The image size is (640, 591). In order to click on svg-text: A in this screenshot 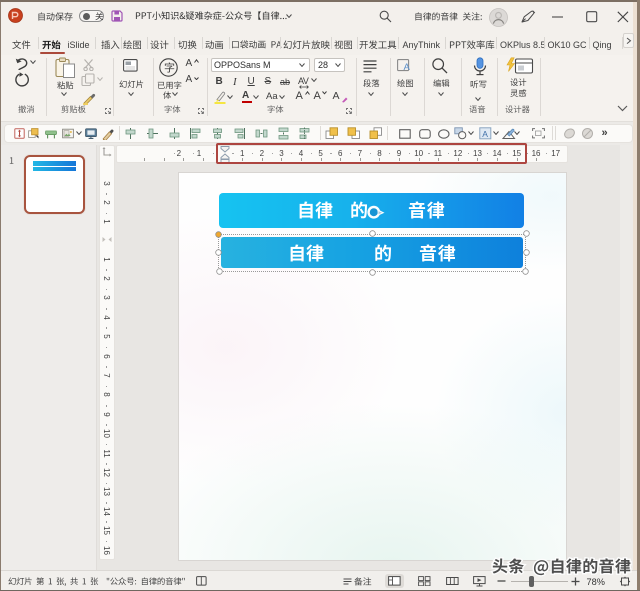, I will do `click(485, 134)`.